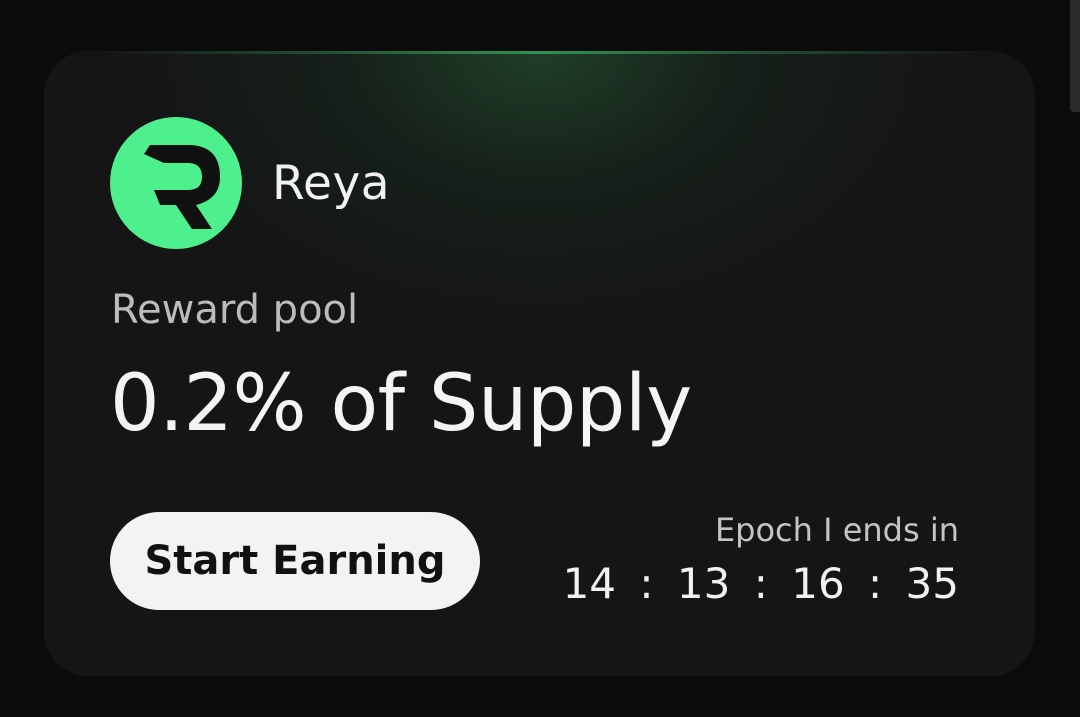 The height and width of the screenshot is (717, 1080). What do you see at coordinates (932, 583) in the screenshot?
I see `countdown-seconds: 35` at bounding box center [932, 583].